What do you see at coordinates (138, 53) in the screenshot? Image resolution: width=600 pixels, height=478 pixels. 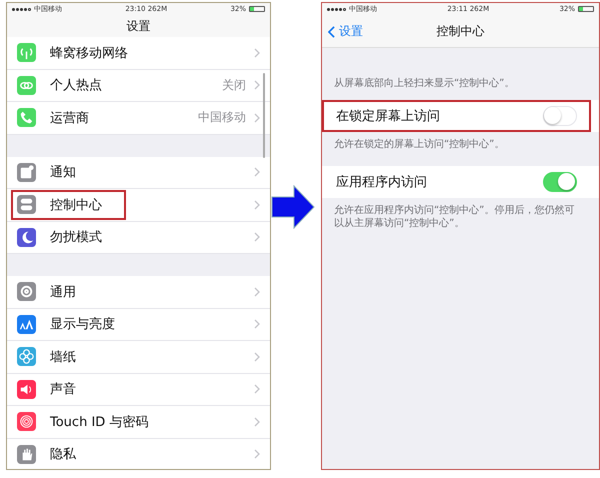 I see `settings-row: 蜂窝移动网络` at bounding box center [138, 53].